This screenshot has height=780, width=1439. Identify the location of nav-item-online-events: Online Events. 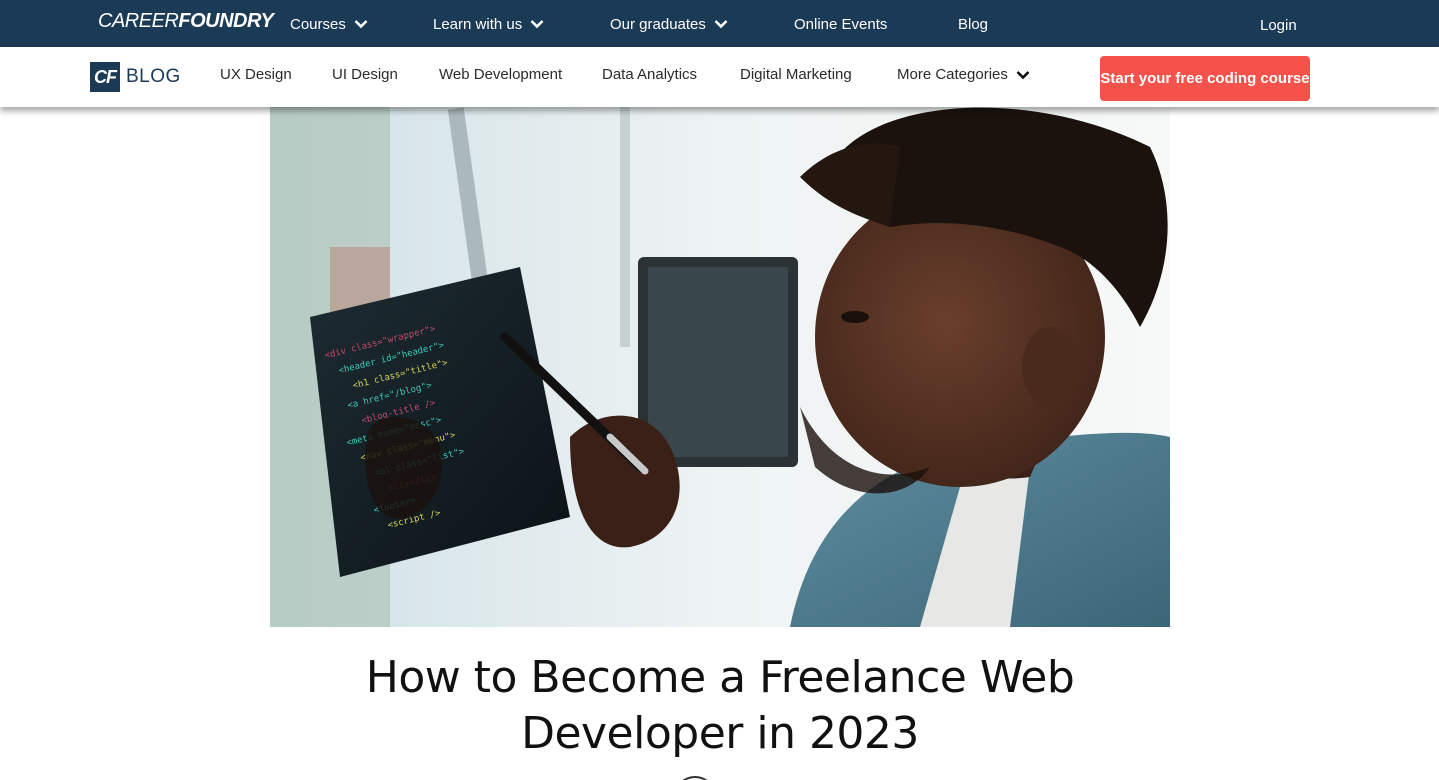
(840, 24).